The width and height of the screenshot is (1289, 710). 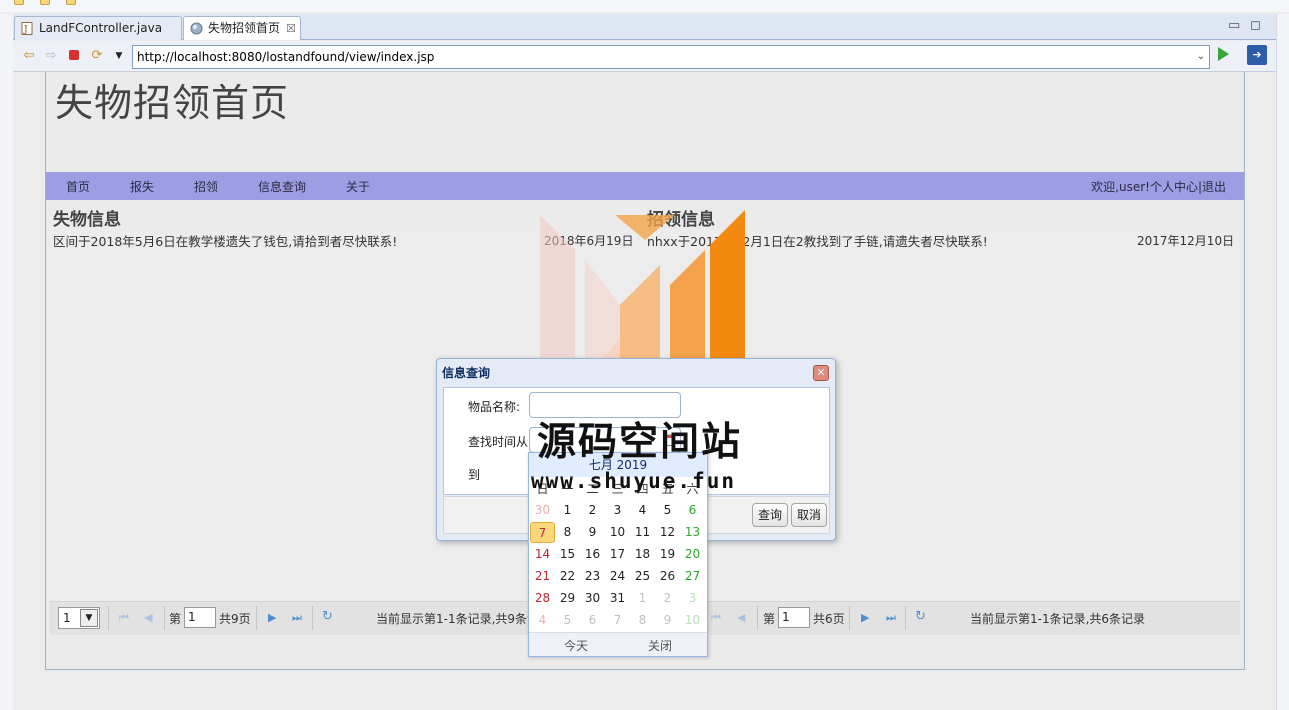 What do you see at coordinates (642, 532) in the screenshot?
I see `calendar-day: 11` at bounding box center [642, 532].